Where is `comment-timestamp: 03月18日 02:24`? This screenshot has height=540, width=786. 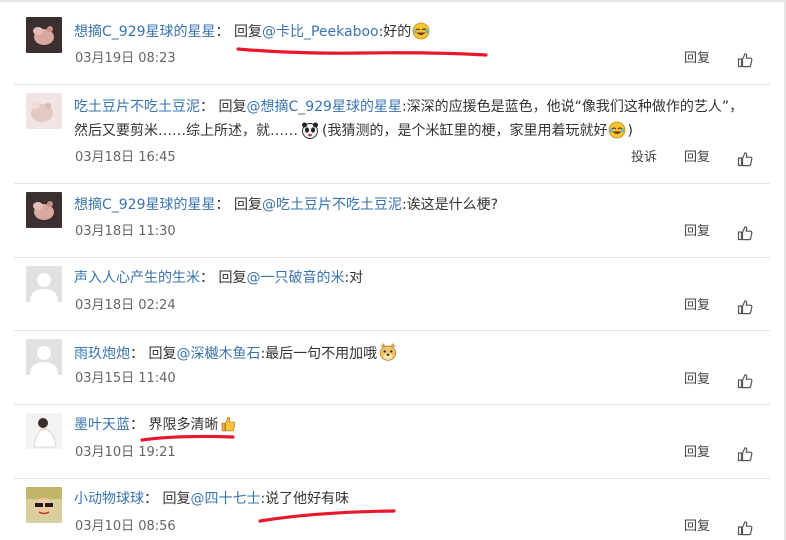
comment-timestamp: 03月18日 02:24 is located at coordinates (125, 305).